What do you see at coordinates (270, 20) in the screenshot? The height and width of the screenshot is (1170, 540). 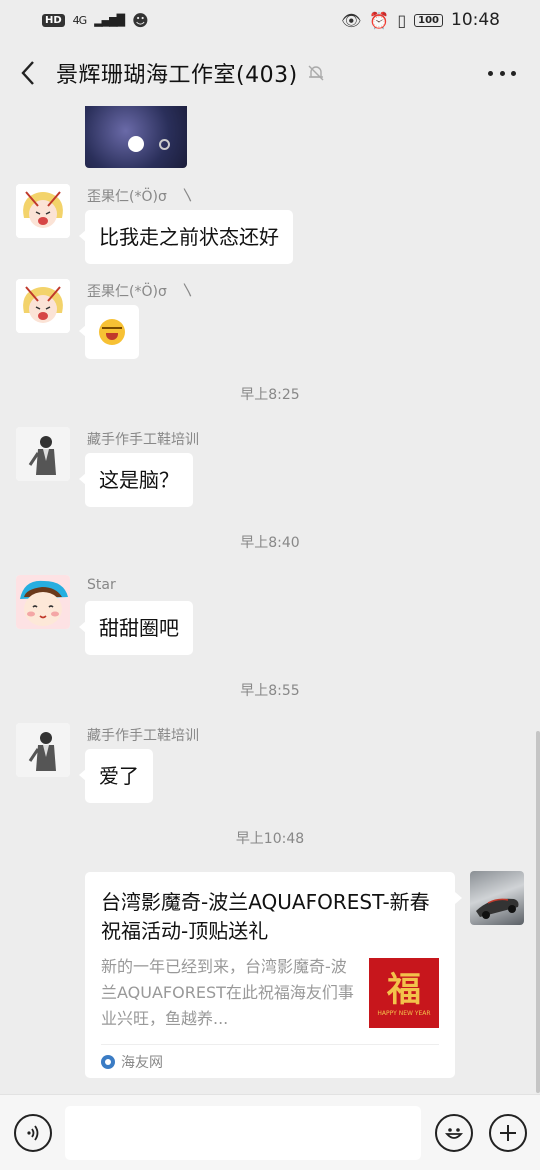 I see `status-bar: HD 4G ▂▄▆█ ☻ 👁 ⏰ ▯ 100 10:48` at bounding box center [270, 20].